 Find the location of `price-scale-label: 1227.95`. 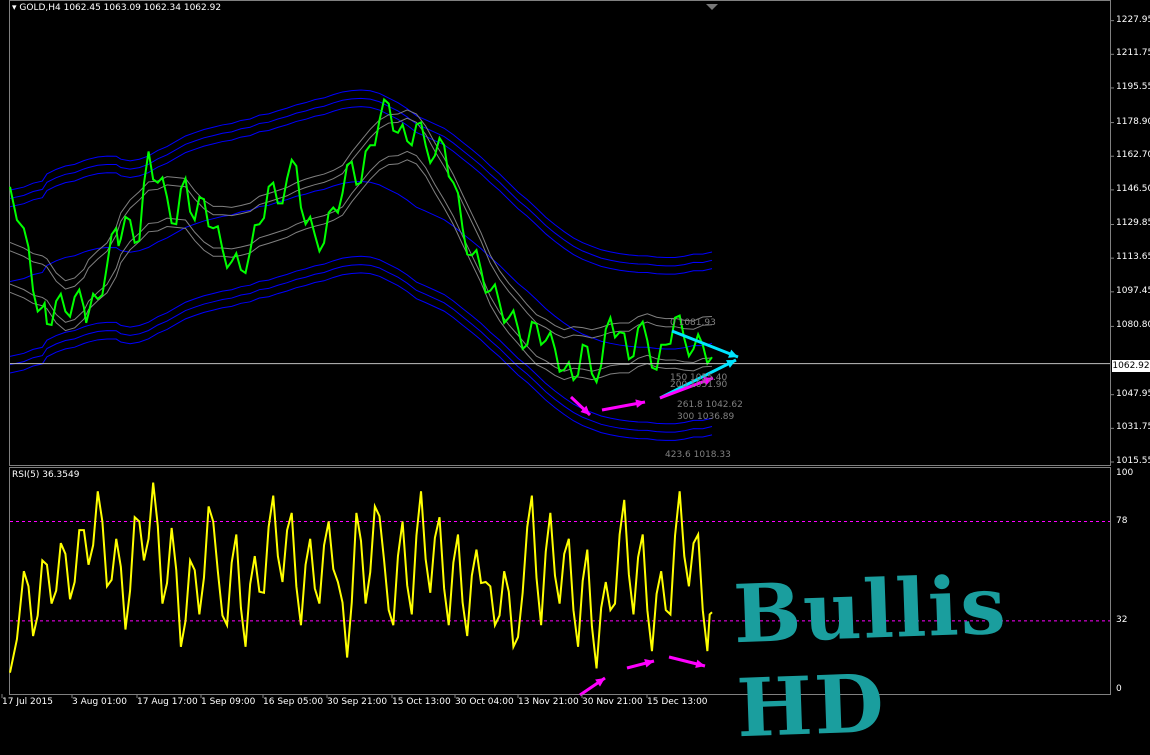

price-scale-label: 1227.95 is located at coordinates (1133, 19).